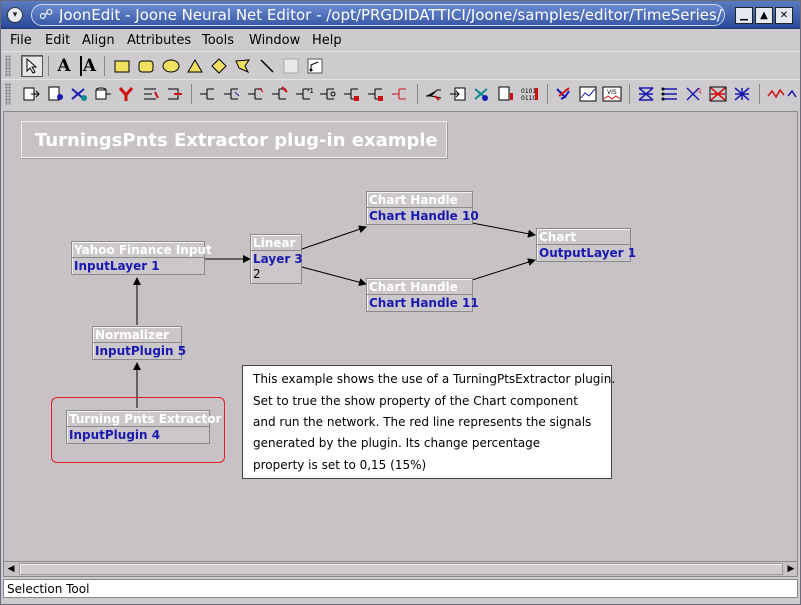 This screenshot has height=605, width=801. I want to click on menu-file: File, so click(21, 41).